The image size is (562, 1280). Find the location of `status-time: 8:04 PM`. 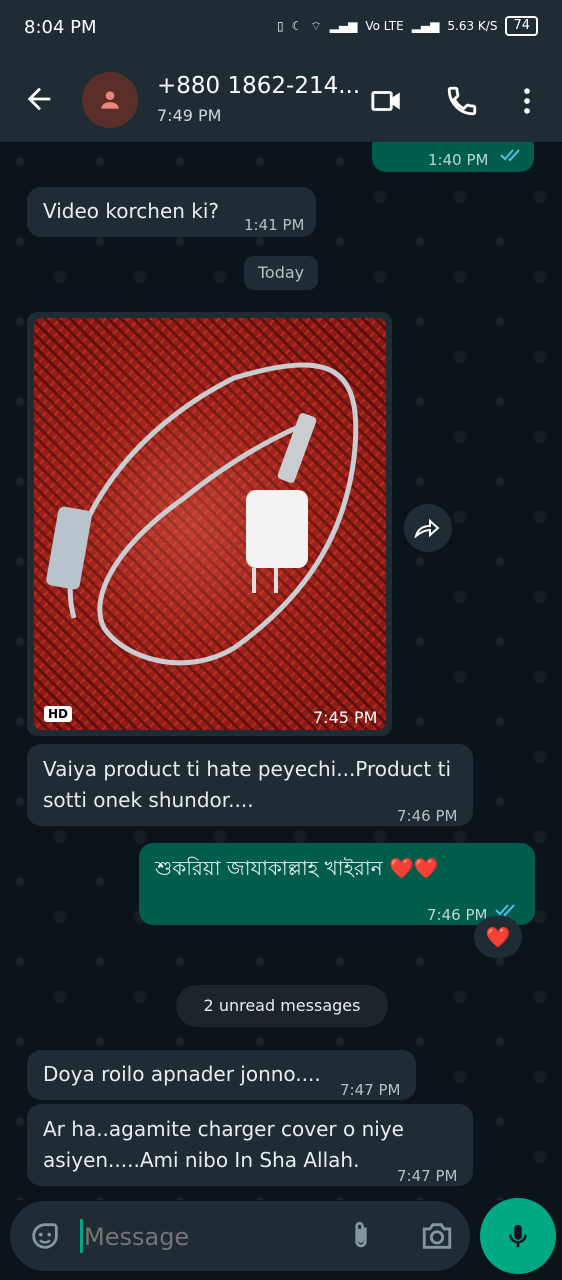

status-time: 8:04 PM is located at coordinates (60, 27).